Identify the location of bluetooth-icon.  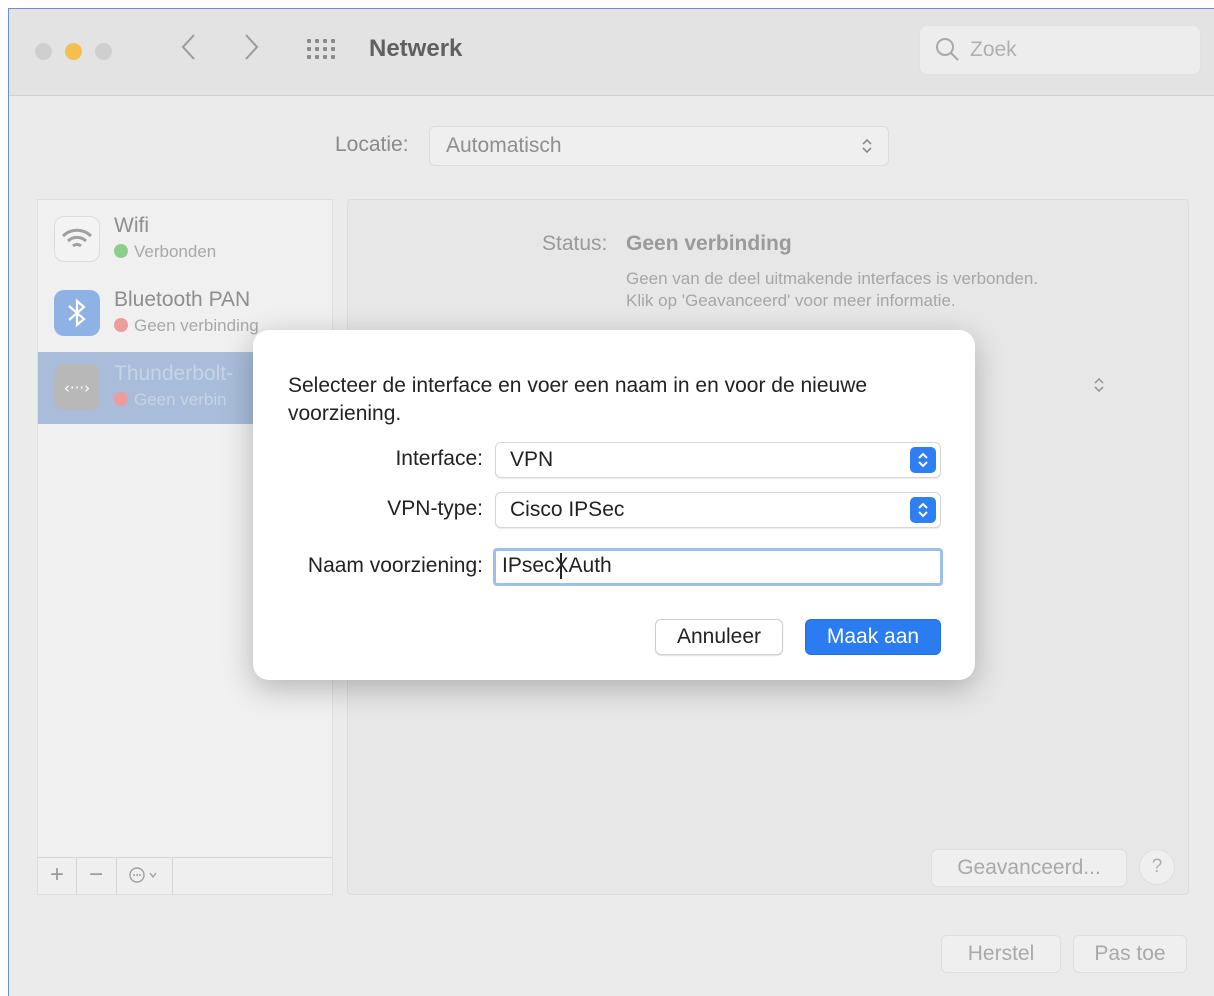
(77, 313).